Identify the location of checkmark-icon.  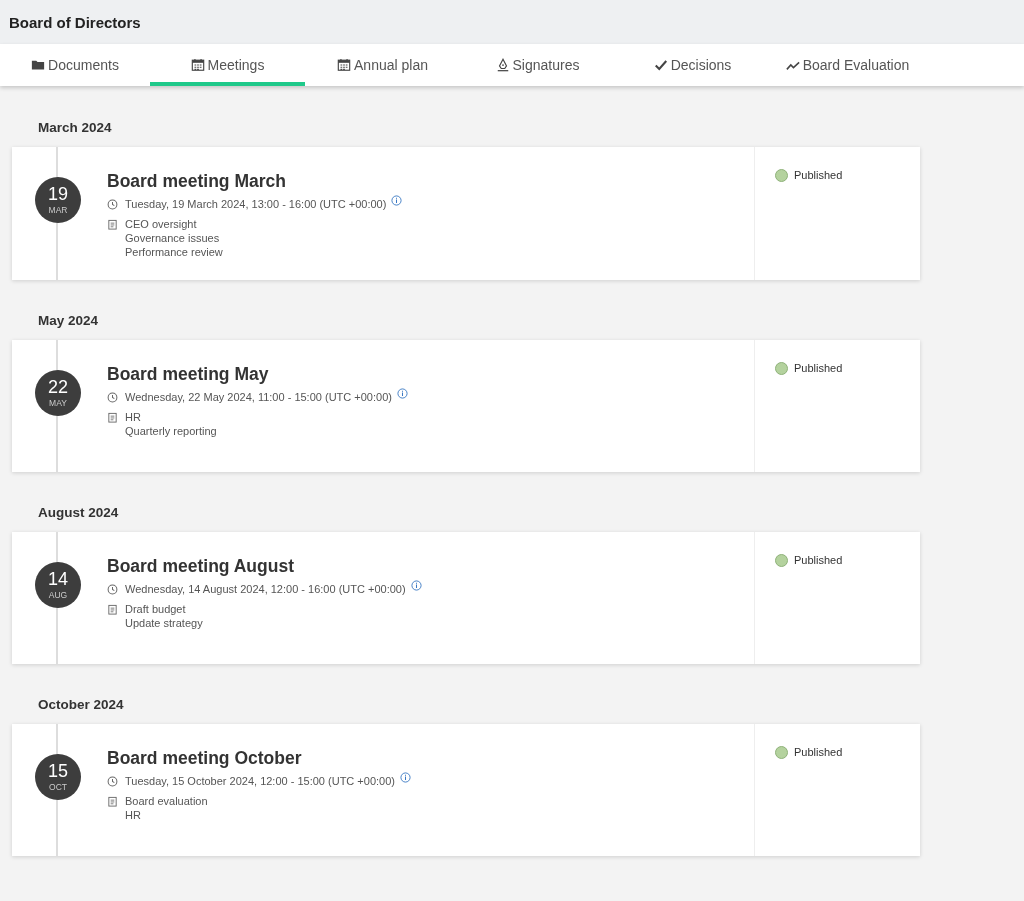
(660, 65).